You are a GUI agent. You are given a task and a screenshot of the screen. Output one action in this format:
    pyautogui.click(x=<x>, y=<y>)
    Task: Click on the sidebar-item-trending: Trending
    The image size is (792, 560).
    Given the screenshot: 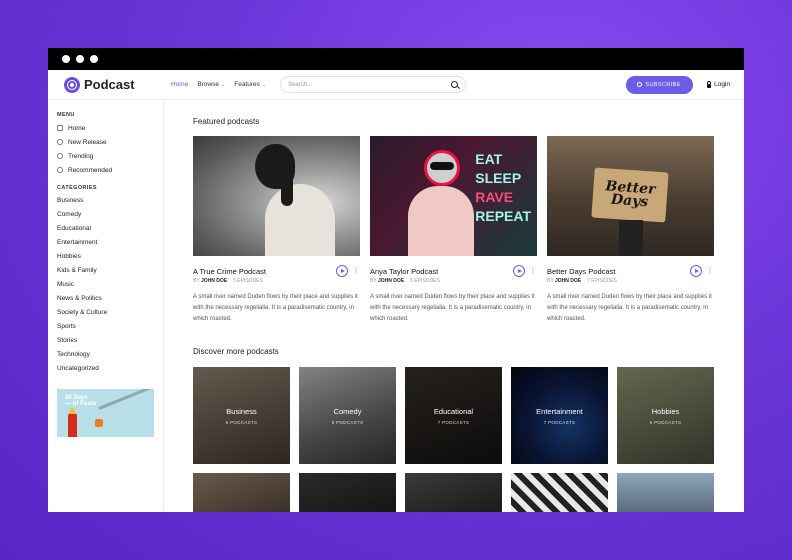 What is the action you would take?
    pyautogui.click(x=110, y=156)
    